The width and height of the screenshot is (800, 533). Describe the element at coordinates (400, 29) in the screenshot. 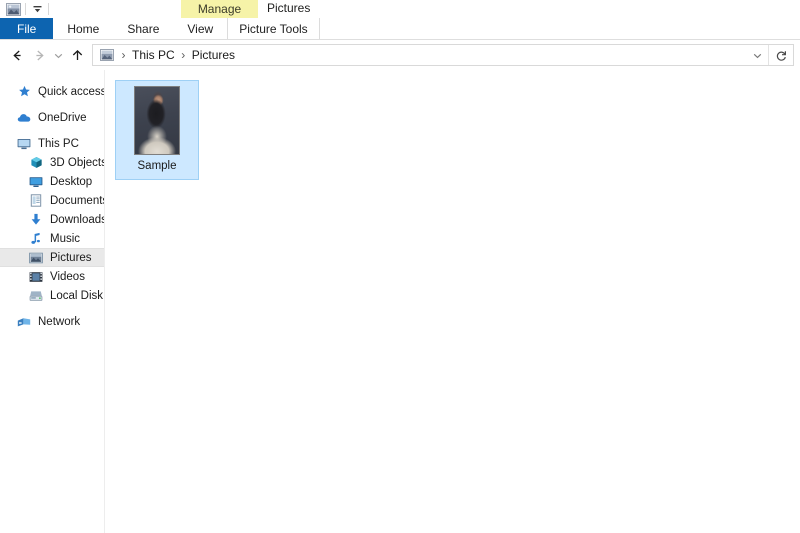

I see `ribbon-tab-bar: File Home Share View Picture Tools` at that location.